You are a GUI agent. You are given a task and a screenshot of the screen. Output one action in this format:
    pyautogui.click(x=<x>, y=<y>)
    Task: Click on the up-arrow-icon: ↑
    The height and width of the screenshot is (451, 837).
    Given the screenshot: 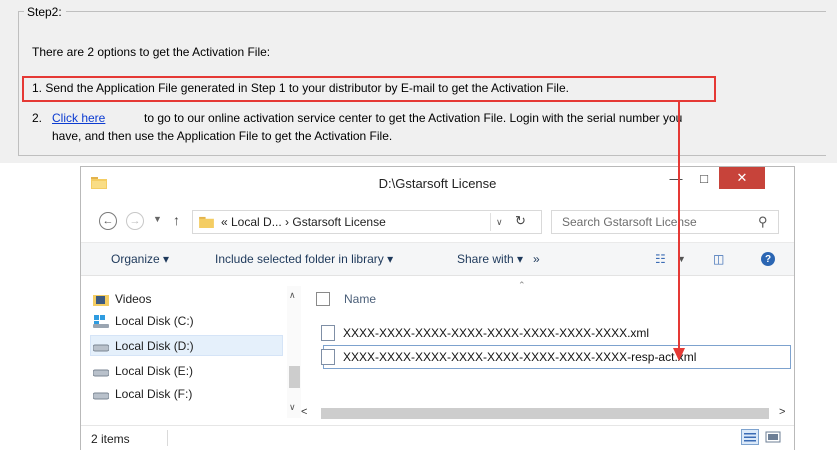 What is the action you would take?
    pyautogui.click(x=176, y=220)
    